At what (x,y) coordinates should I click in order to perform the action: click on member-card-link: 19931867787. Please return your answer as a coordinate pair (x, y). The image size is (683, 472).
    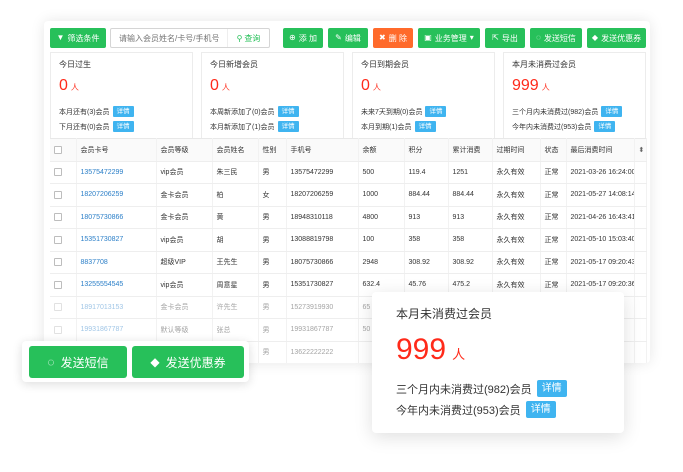
    Looking at the image, I should click on (116, 330).